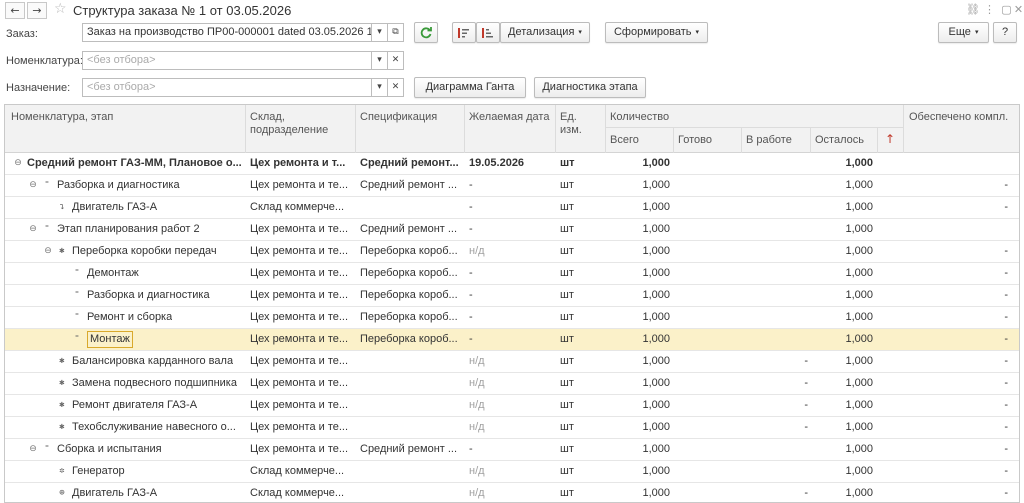 The width and height of the screenshot is (1024, 503). What do you see at coordinates (624, 140) in the screenshot?
I see `column-header-total: Всего` at bounding box center [624, 140].